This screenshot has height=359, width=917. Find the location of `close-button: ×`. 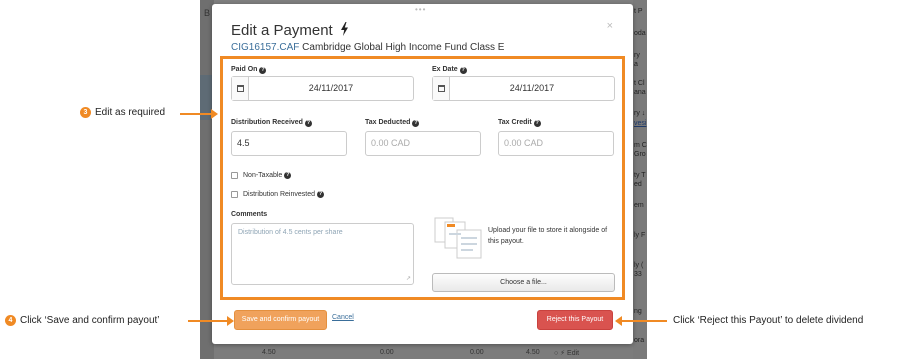

close-button: × is located at coordinates (610, 26).